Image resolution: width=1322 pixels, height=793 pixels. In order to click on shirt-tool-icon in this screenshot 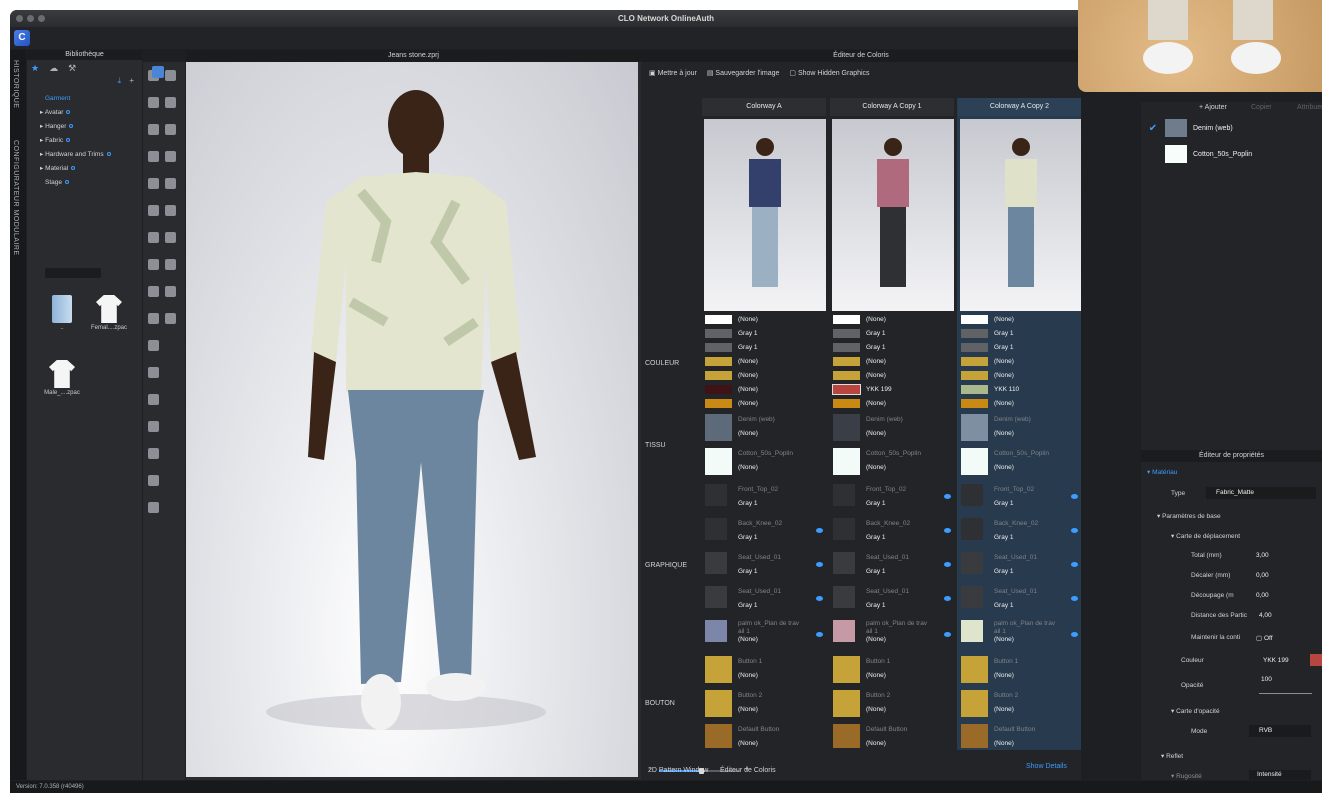, I will do `click(153, 399)`.